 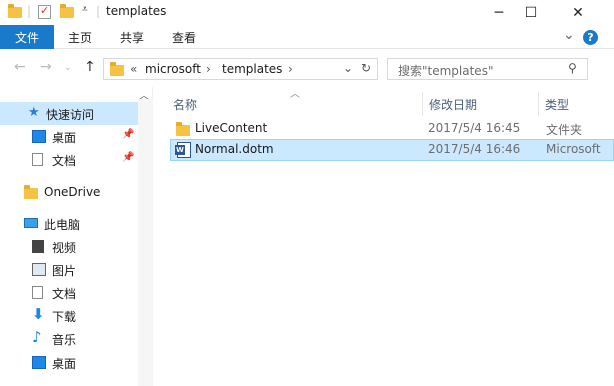 I want to click on tab-home: 主页, so click(x=80, y=37).